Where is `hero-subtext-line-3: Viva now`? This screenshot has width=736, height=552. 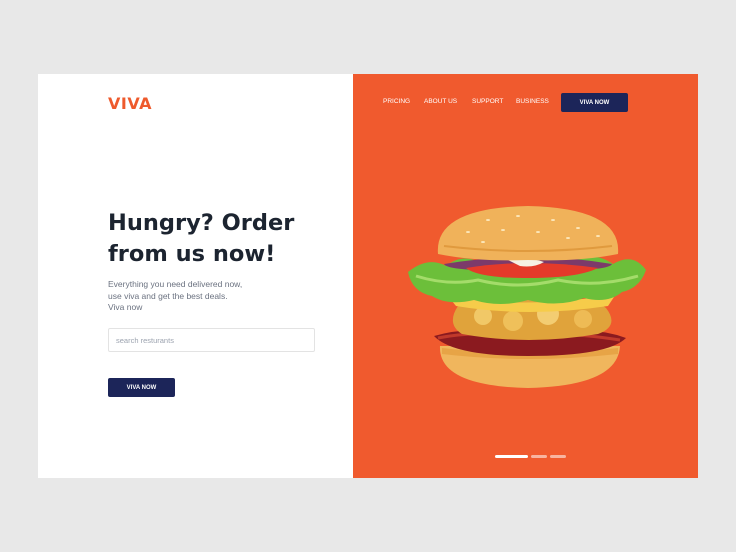 hero-subtext-line-3: Viva now is located at coordinates (125, 307).